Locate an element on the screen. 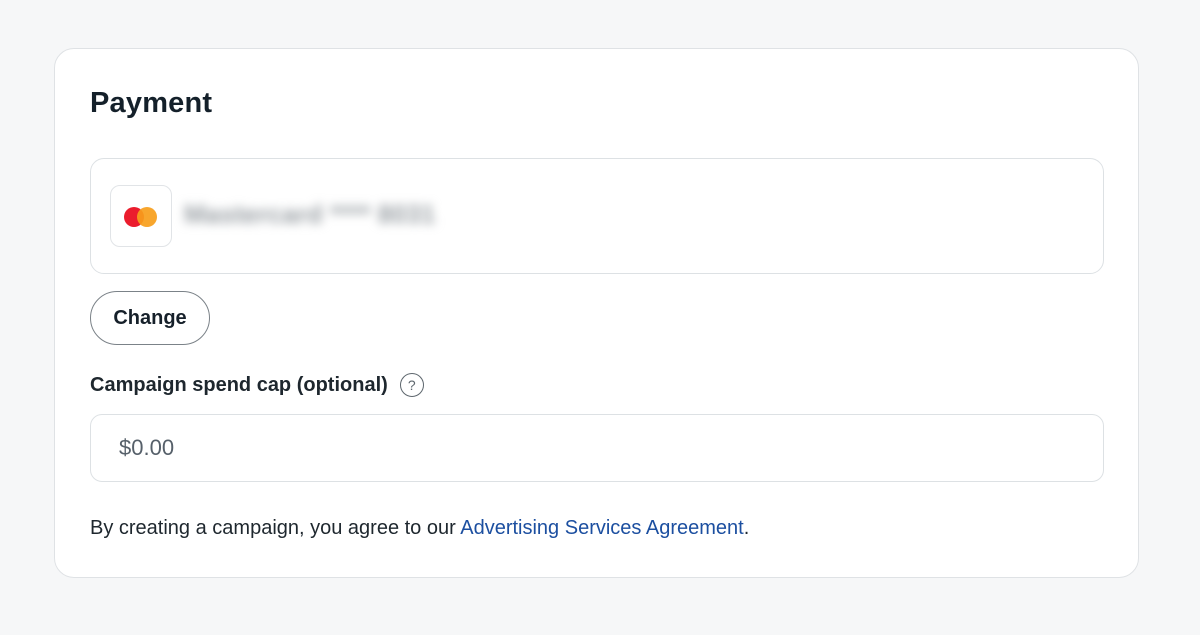 The image size is (1200, 635). spend-cap-label: Campaign spend cap (optional) is located at coordinates (239, 384).